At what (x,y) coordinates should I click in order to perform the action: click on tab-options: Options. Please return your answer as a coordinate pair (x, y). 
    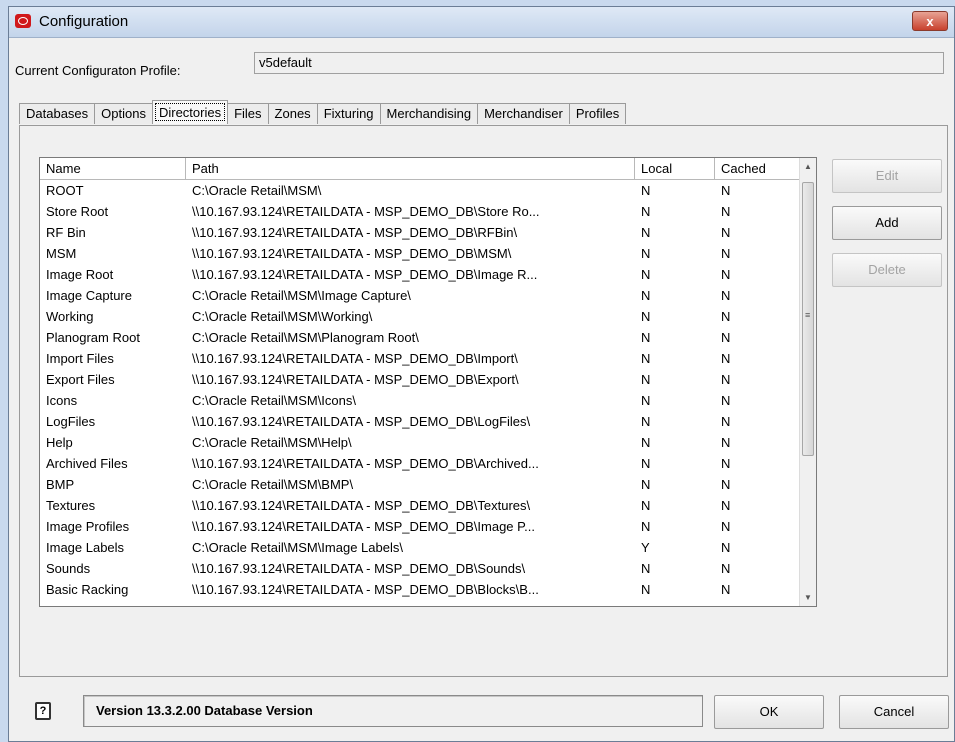
    Looking at the image, I should click on (123, 113).